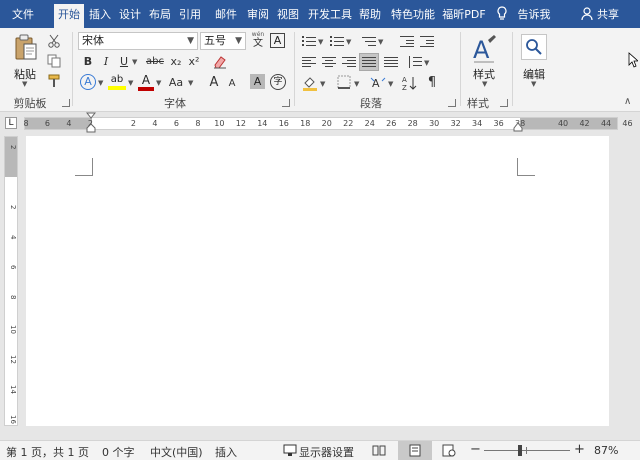 Image resolution: width=640 pixels, height=460 pixels. What do you see at coordinates (606, 450) in the screenshot?
I see `zoom-percent: 87%` at bounding box center [606, 450].